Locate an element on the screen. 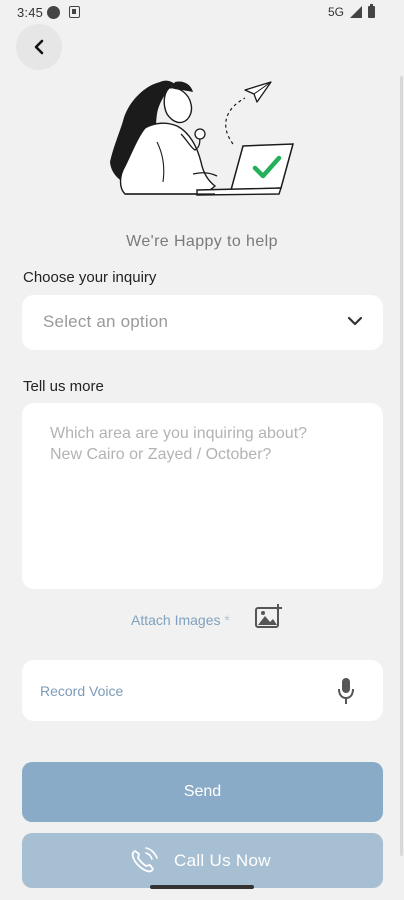  call-us-now-label: Call Us Now is located at coordinates (222, 860).